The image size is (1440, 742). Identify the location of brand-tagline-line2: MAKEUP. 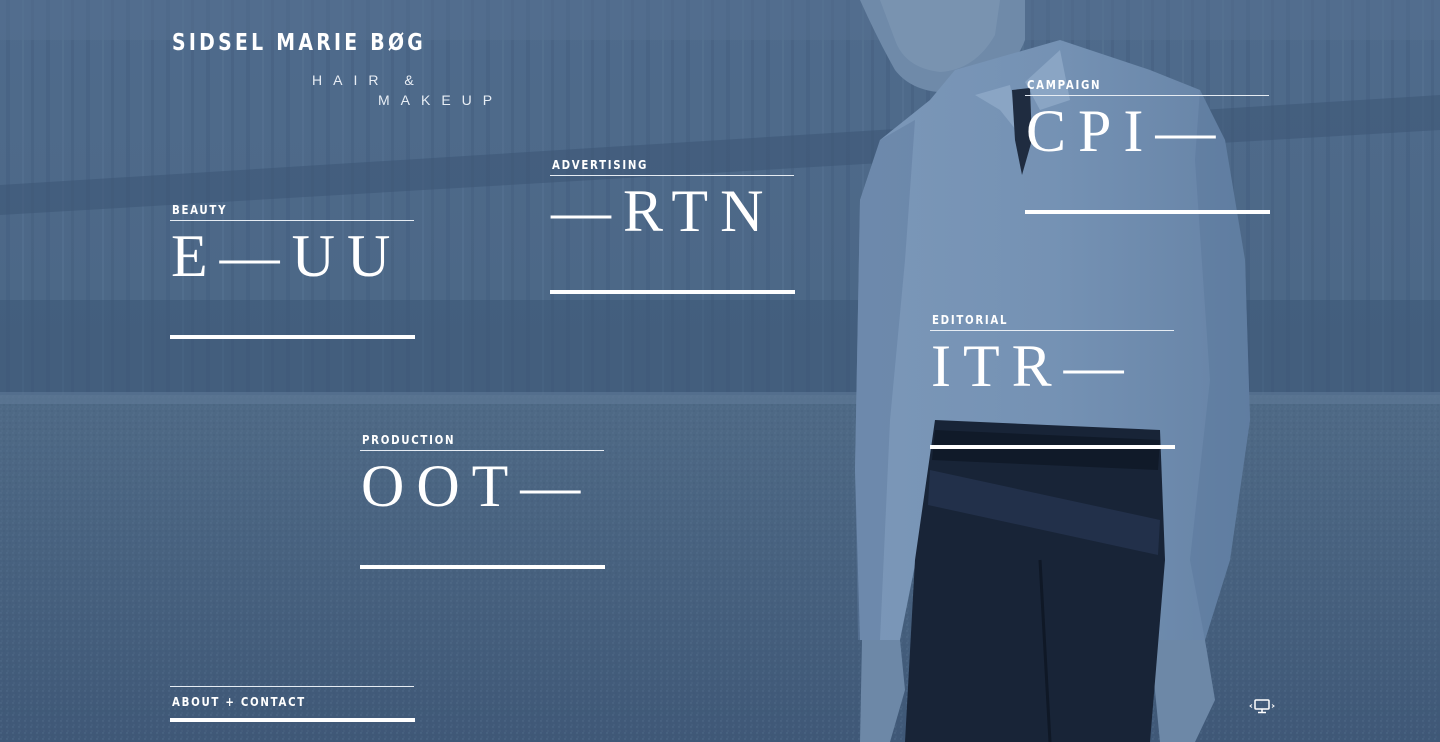
(441, 100).